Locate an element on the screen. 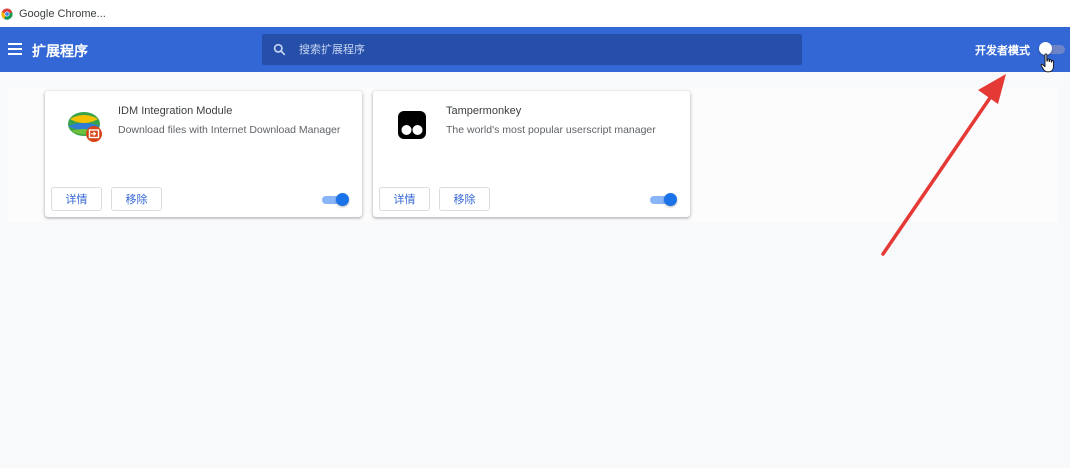  idm-globe-icon is located at coordinates (85, 127).